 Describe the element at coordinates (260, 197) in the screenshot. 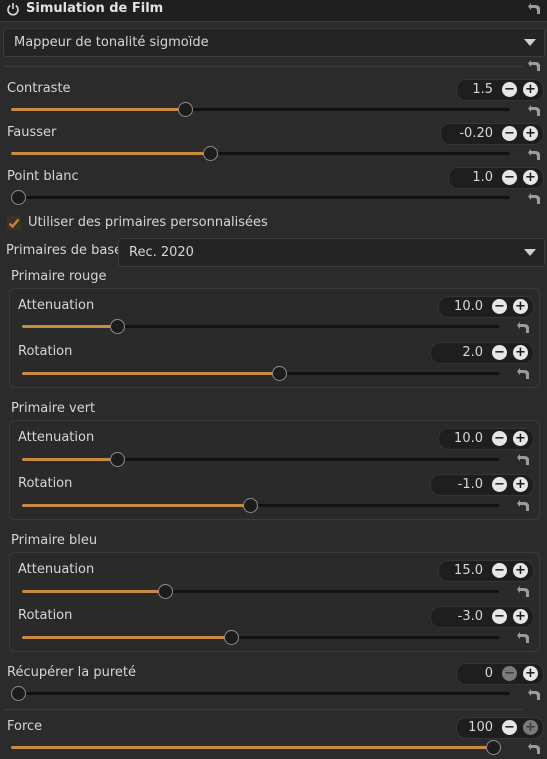

I see `white-point-slider` at that location.